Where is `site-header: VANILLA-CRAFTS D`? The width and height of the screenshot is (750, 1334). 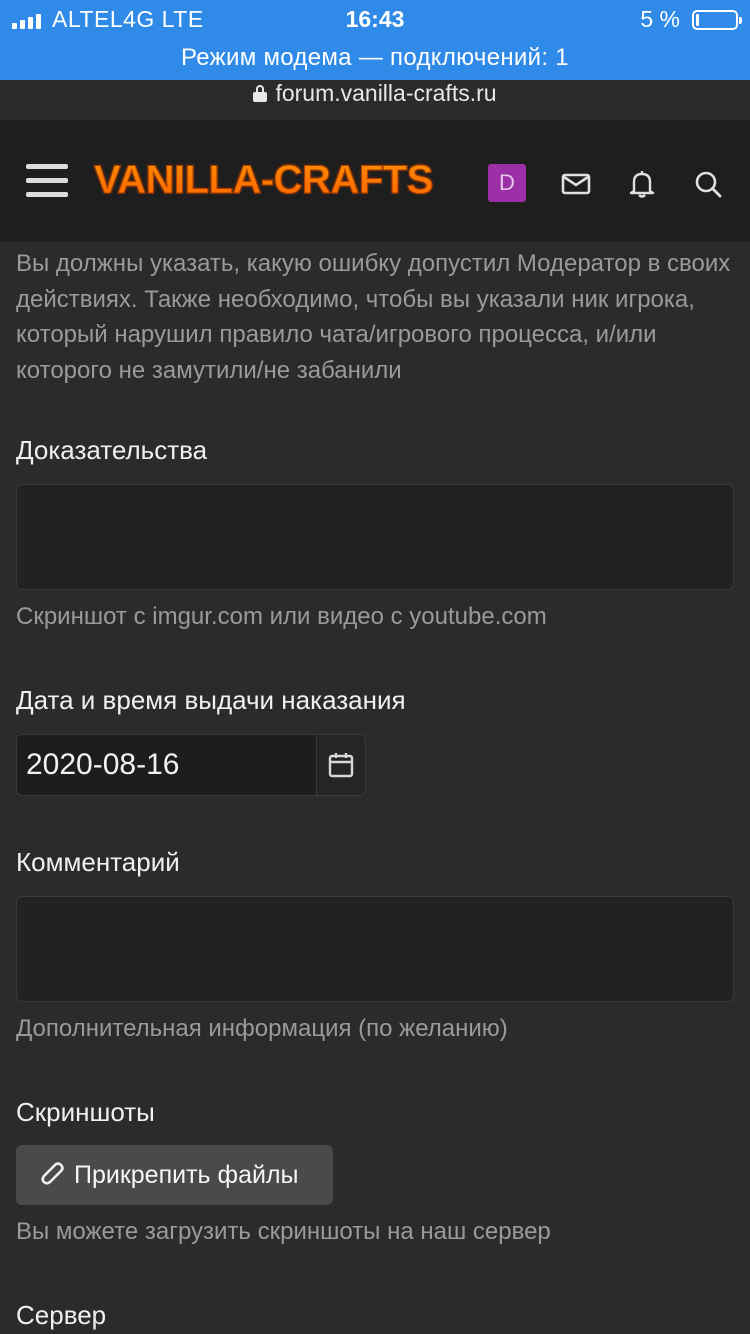 site-header: VANILLA-CRAFTS D is located at coordinates (375, 181).